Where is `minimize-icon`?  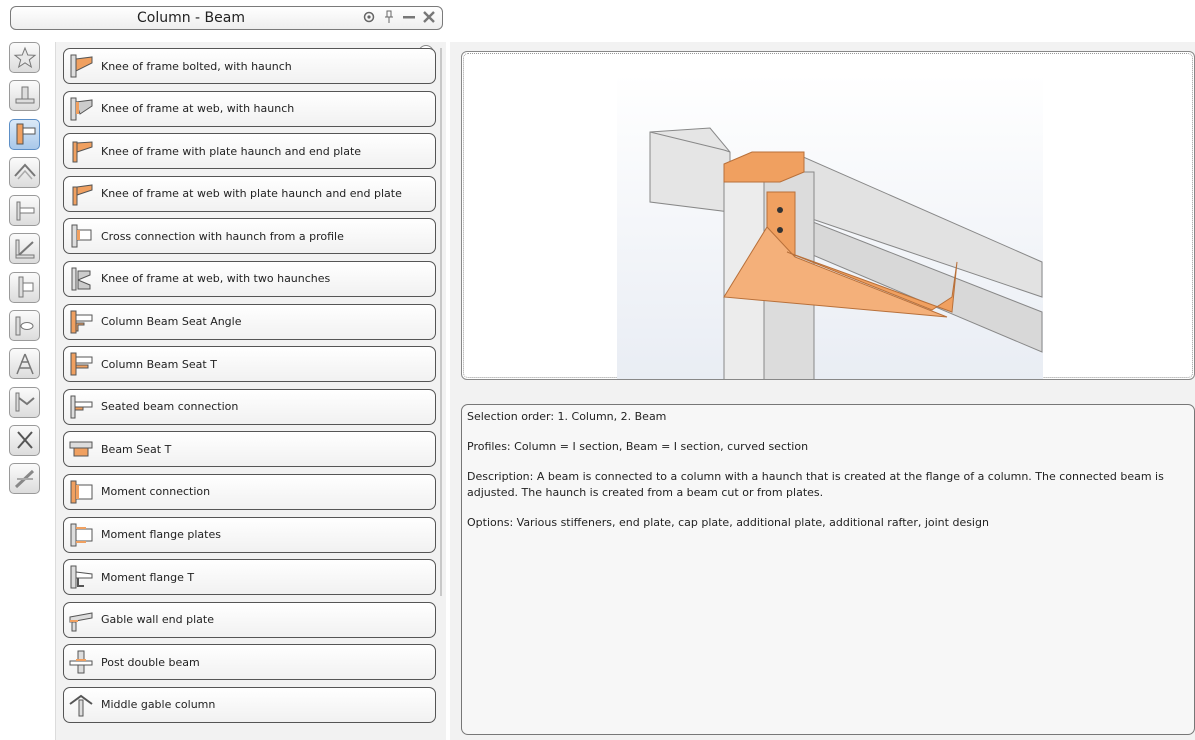
minimize-icon is located at coordinates (409, 18).